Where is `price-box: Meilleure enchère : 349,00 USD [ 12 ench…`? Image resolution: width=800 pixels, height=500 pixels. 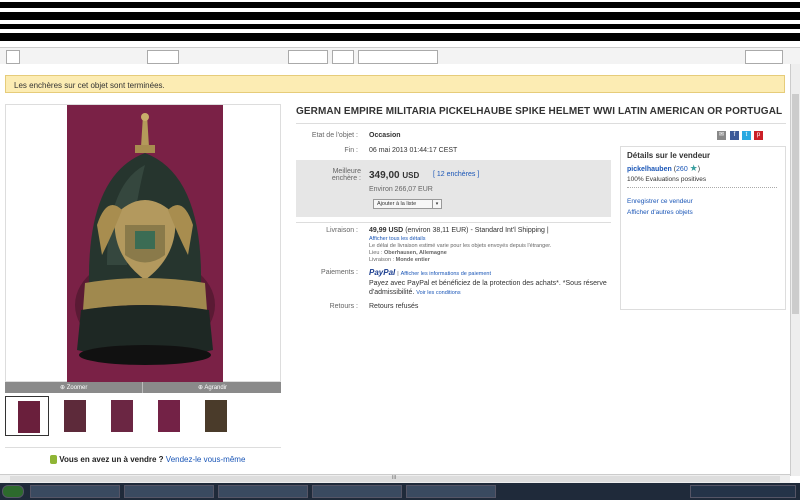
price-box: Meilleure enchère : 349,00 USD [ 12 ench… is located at coordinates (453, 188).